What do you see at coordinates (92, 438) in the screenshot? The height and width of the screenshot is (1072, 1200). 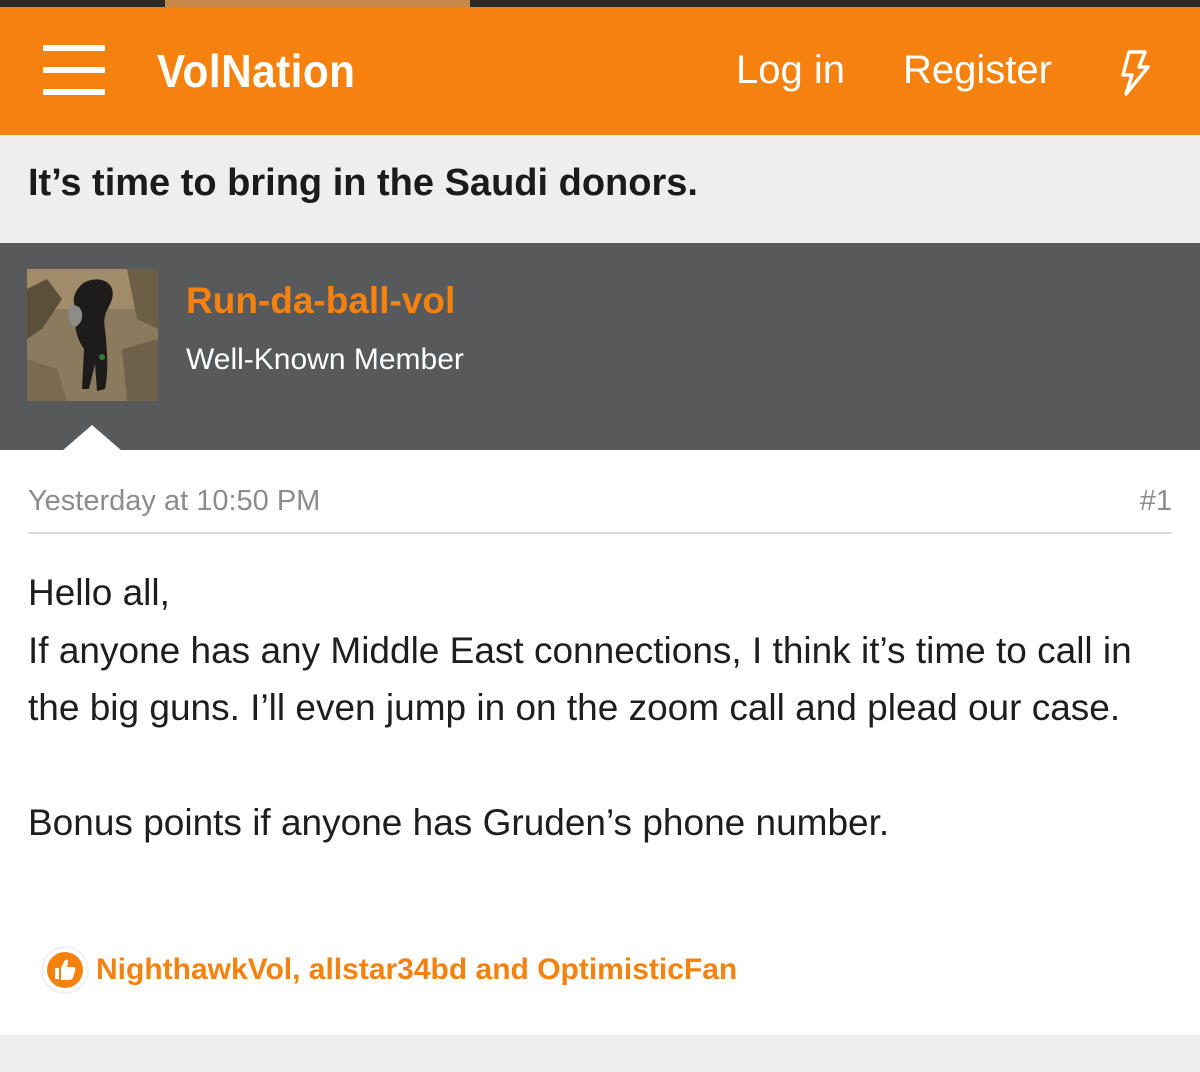 I see `post-pointer` at bounding box center [92, 438].